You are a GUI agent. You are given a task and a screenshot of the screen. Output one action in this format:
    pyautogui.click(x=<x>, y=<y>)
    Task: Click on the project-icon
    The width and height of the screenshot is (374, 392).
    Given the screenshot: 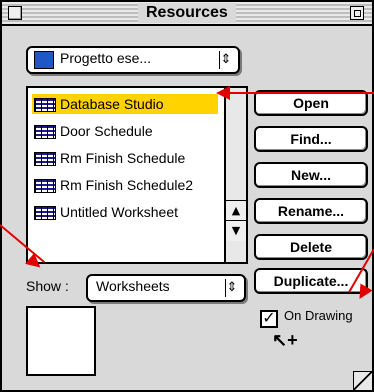 What is the action you would take?
    pyautogui.click(x=44, y=60)
    